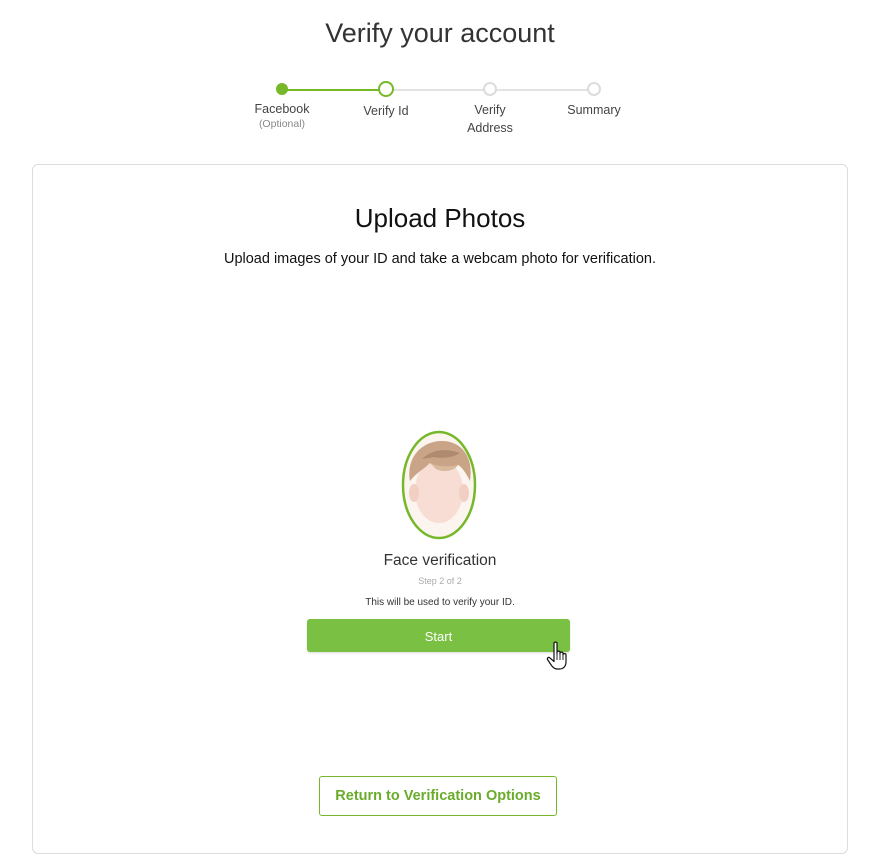 This screenshot has width=880, height=868. Describe the element at coordinates (282, 124) in the screenshot. I see `step-sublabel: (Optional)` at that location.